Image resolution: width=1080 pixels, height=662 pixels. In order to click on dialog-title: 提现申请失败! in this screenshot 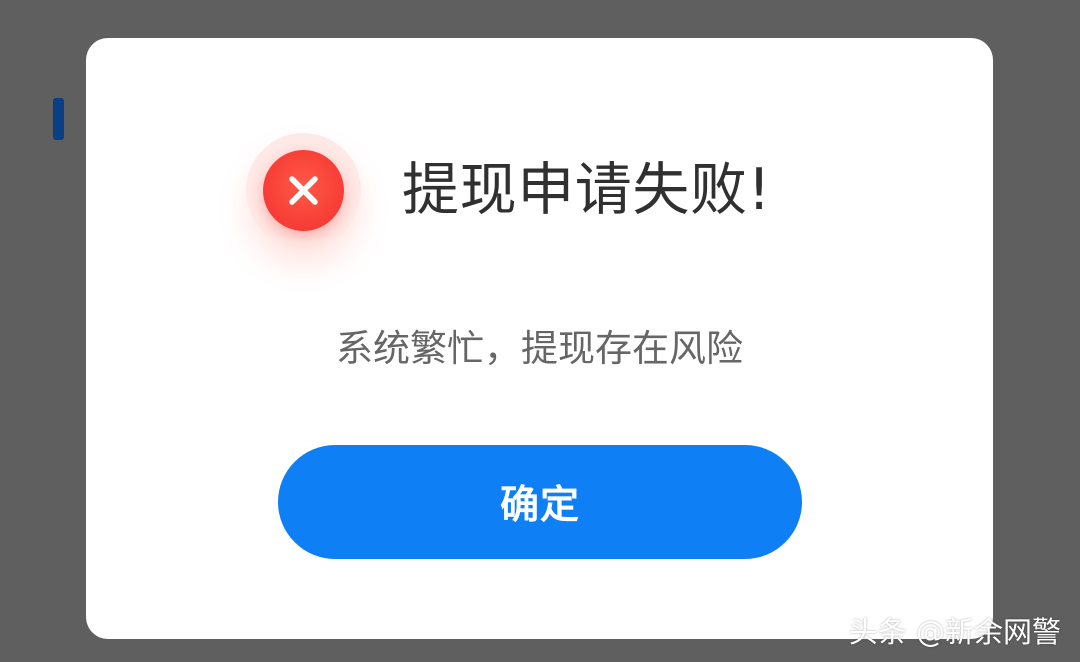, I will do `click(587, 190)`.